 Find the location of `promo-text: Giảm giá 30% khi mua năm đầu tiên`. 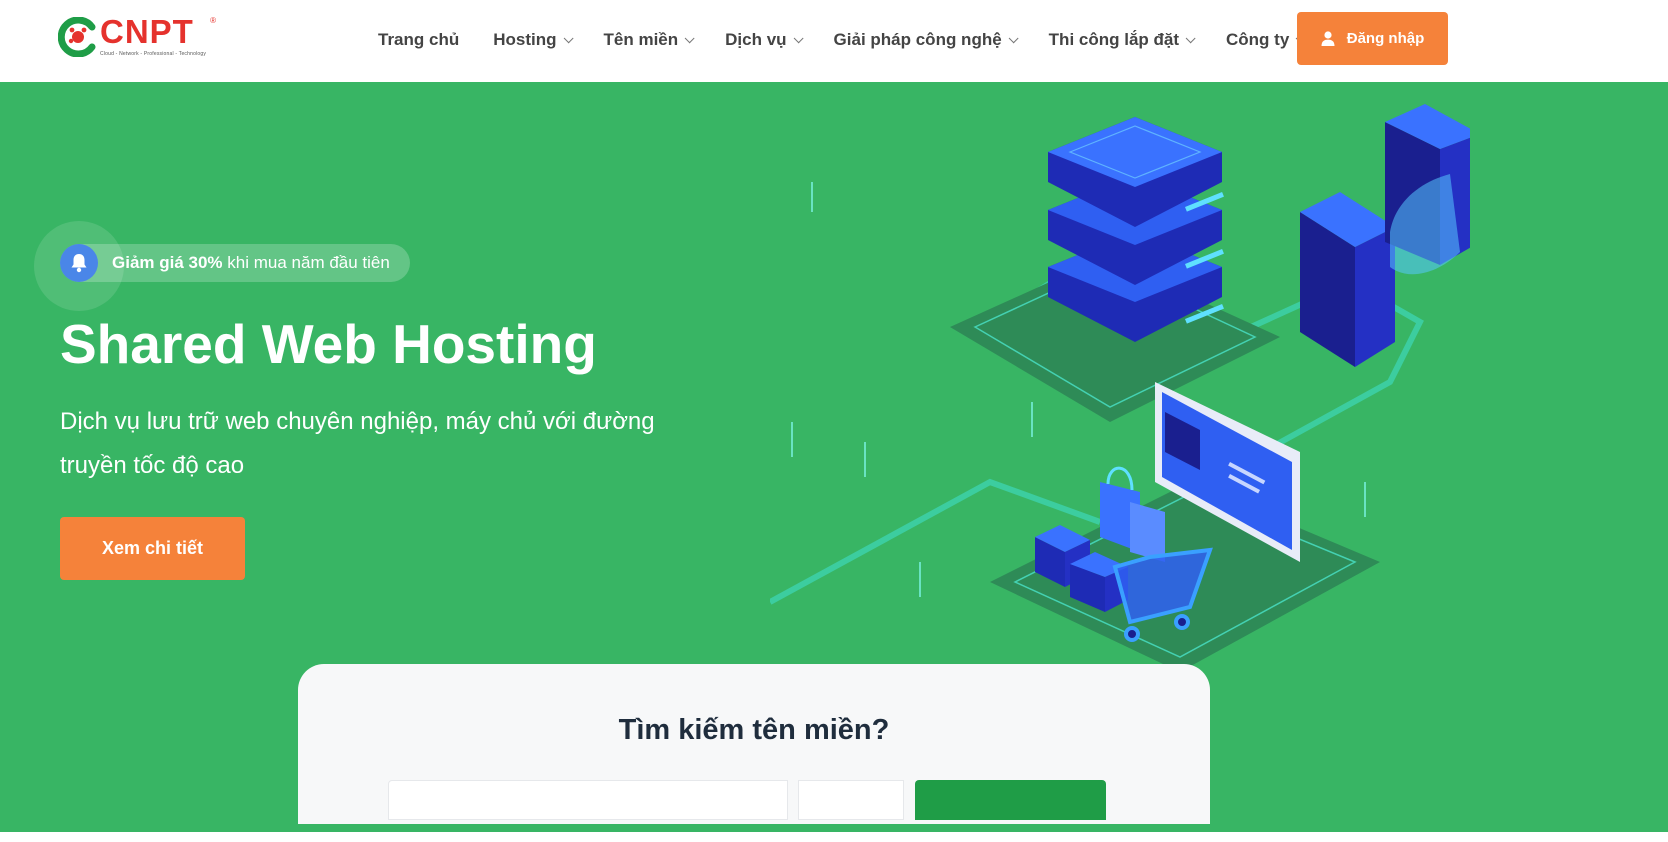

promo-text: Giảm giá 30% khi mua năm đầu tiên is located at coordinates (251, 263).